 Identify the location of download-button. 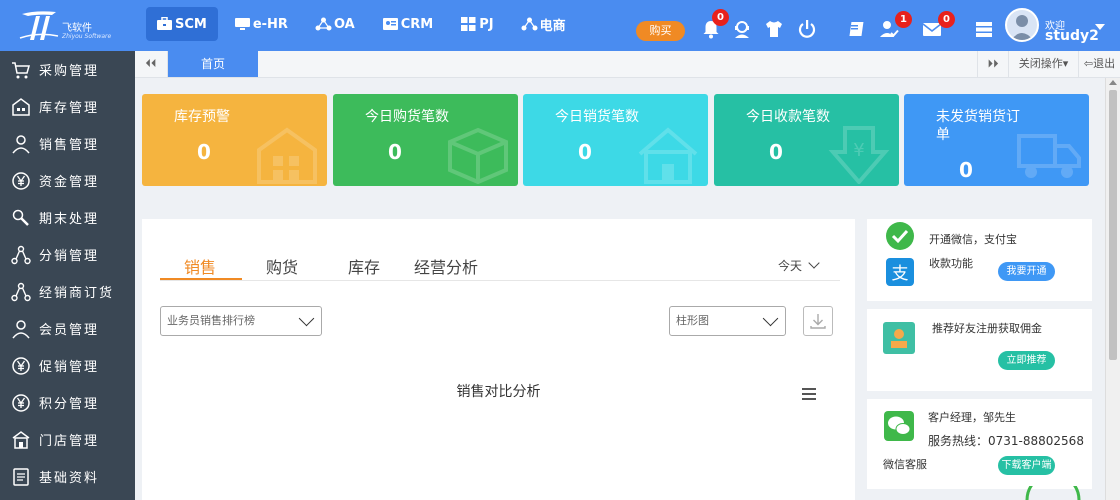
(818, 321).